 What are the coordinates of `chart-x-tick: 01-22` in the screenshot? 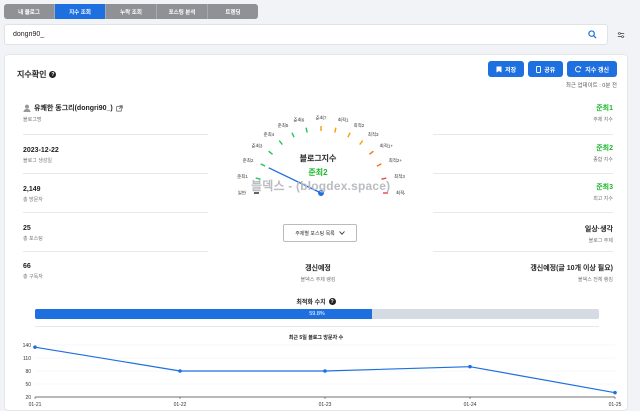 It's located at (180, 405).